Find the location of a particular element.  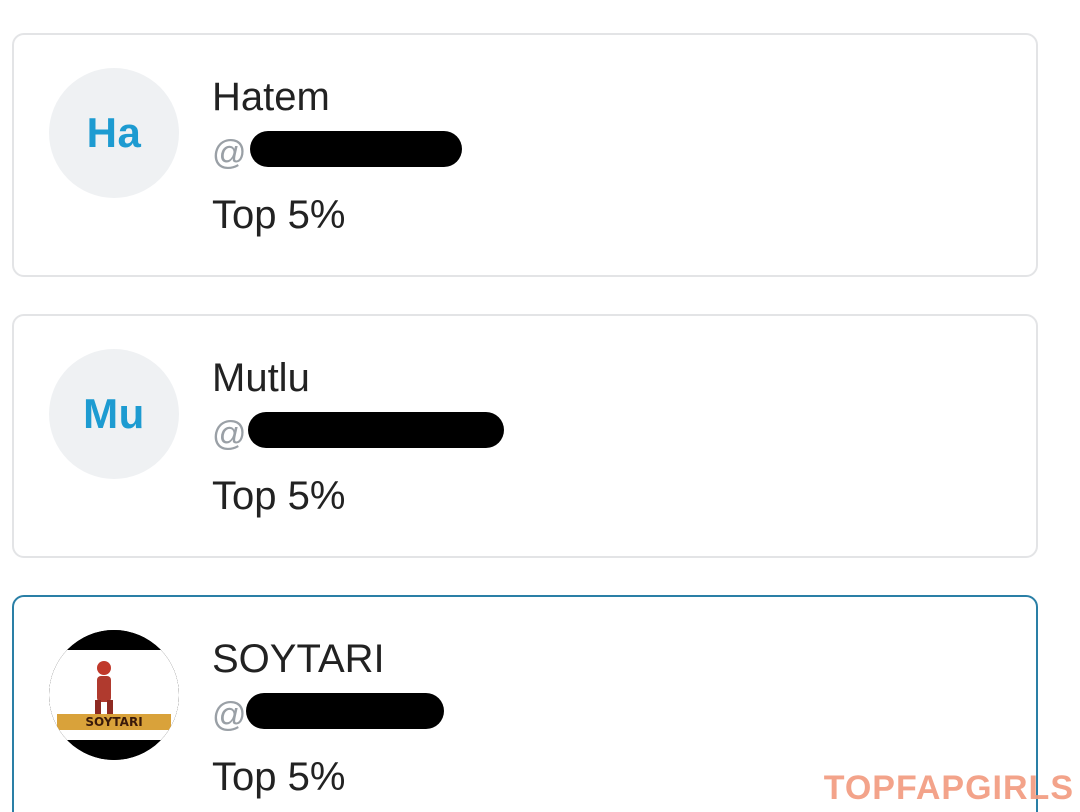

logo-text: SOYTARI is located at coordinates (113, 722).